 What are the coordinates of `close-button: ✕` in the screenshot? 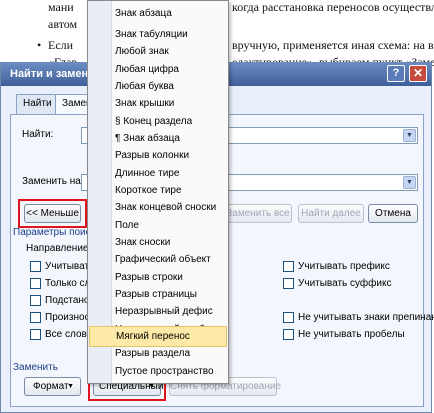 It's located at (418, 73).